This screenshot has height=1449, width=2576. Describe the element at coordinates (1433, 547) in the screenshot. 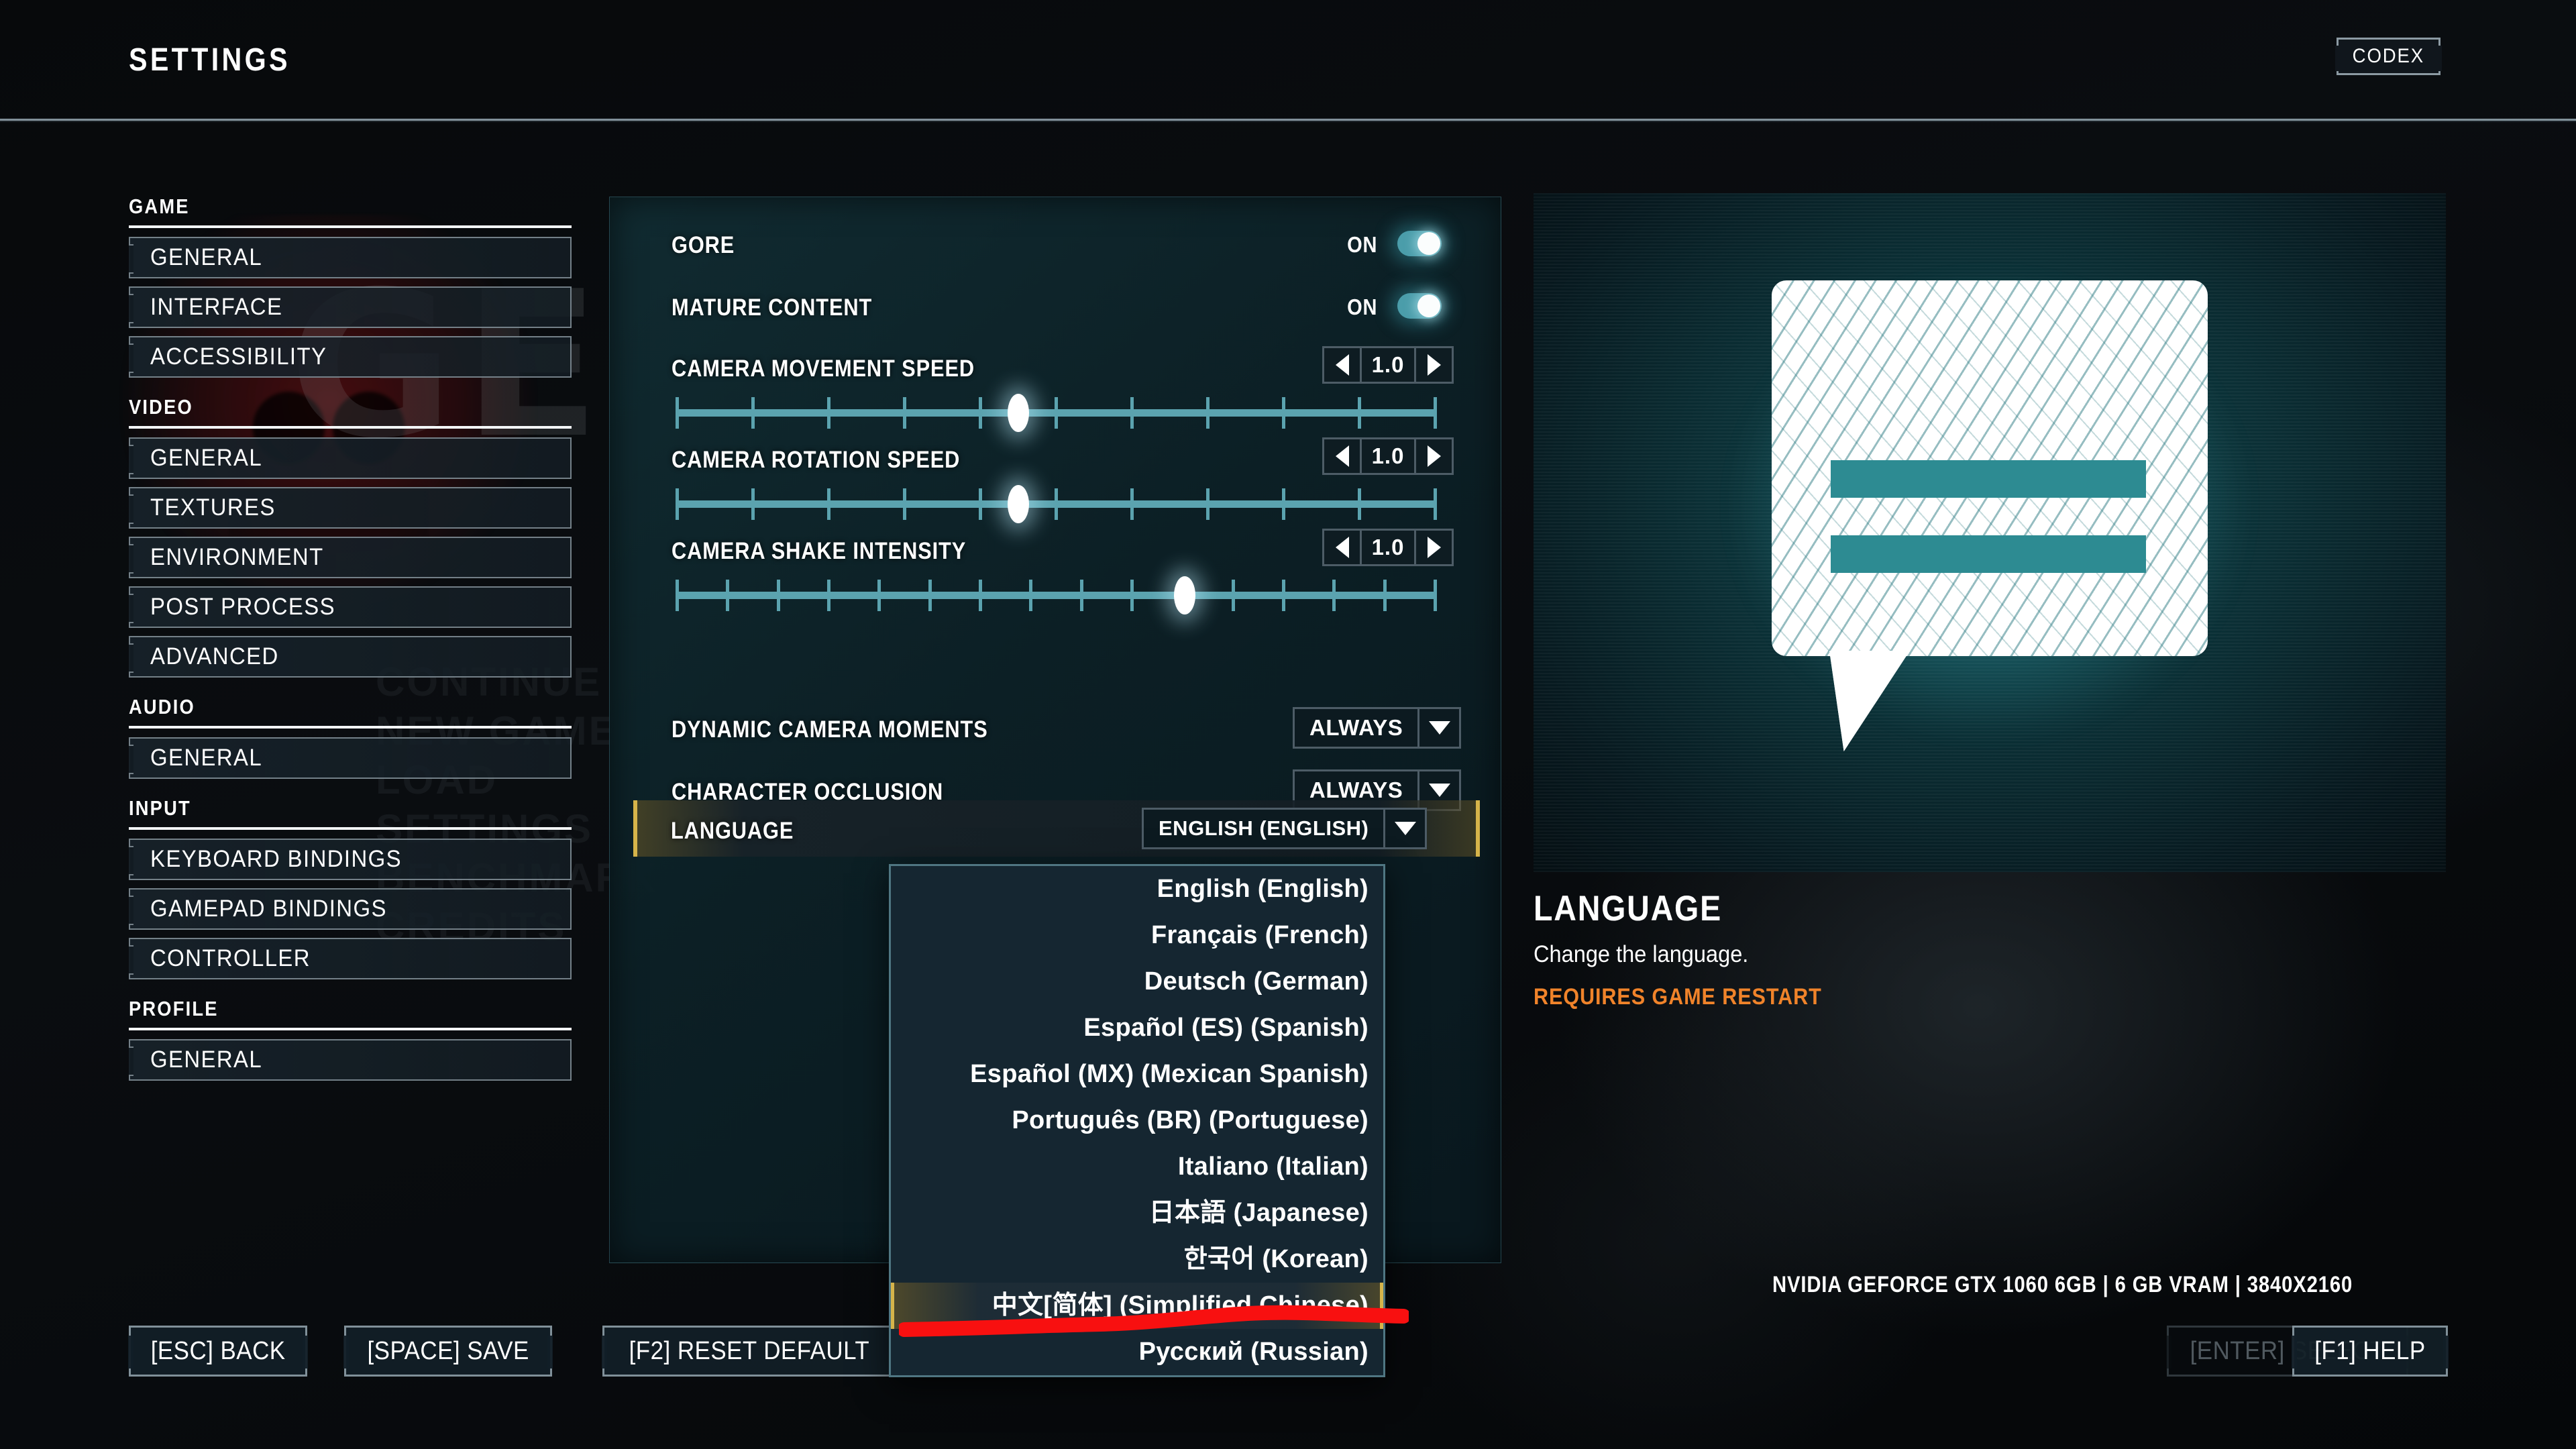

I see `camera-shake-intensity-increase-button` at that location.